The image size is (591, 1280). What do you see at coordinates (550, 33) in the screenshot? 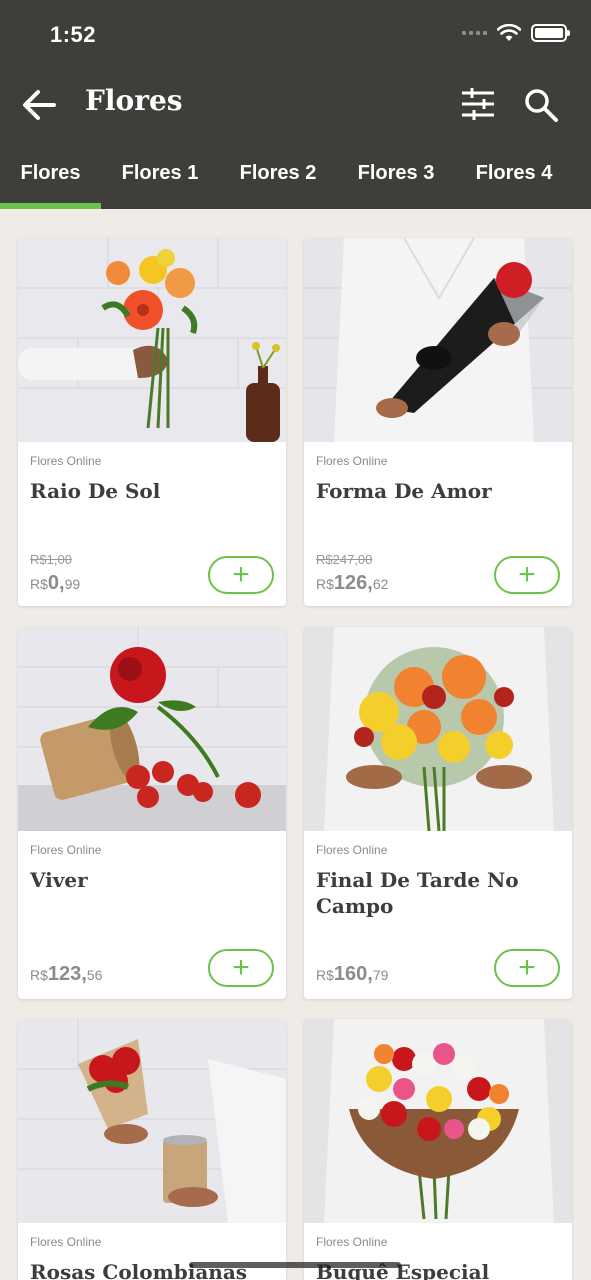
I see `battery-icon` at bounding box center [550, 33].